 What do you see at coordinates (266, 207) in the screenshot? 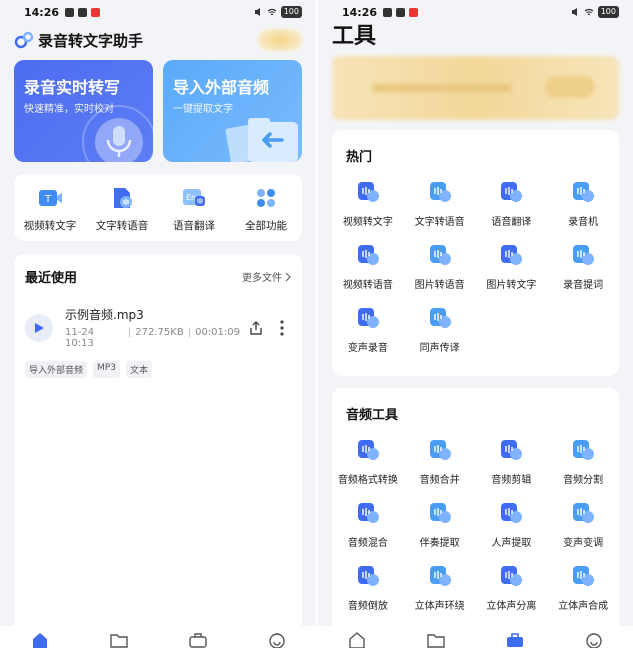
I see `quick-all-features: 全部功能` at bounding box center [266, 207].